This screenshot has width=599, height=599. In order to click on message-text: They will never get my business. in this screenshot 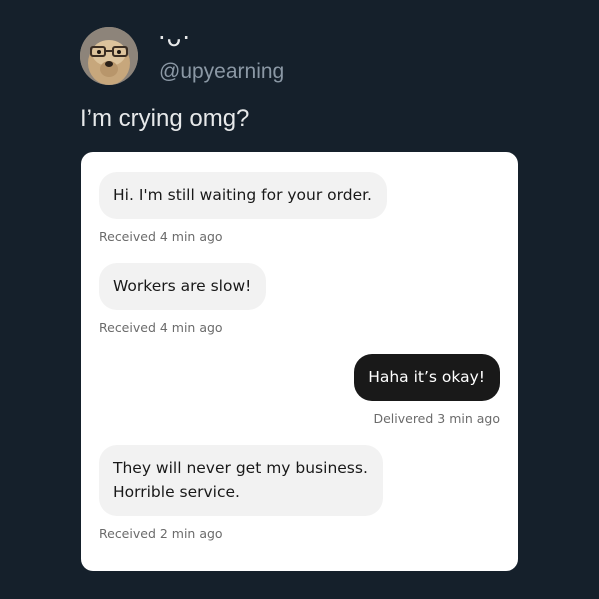, I will do `click(240, 468)`.